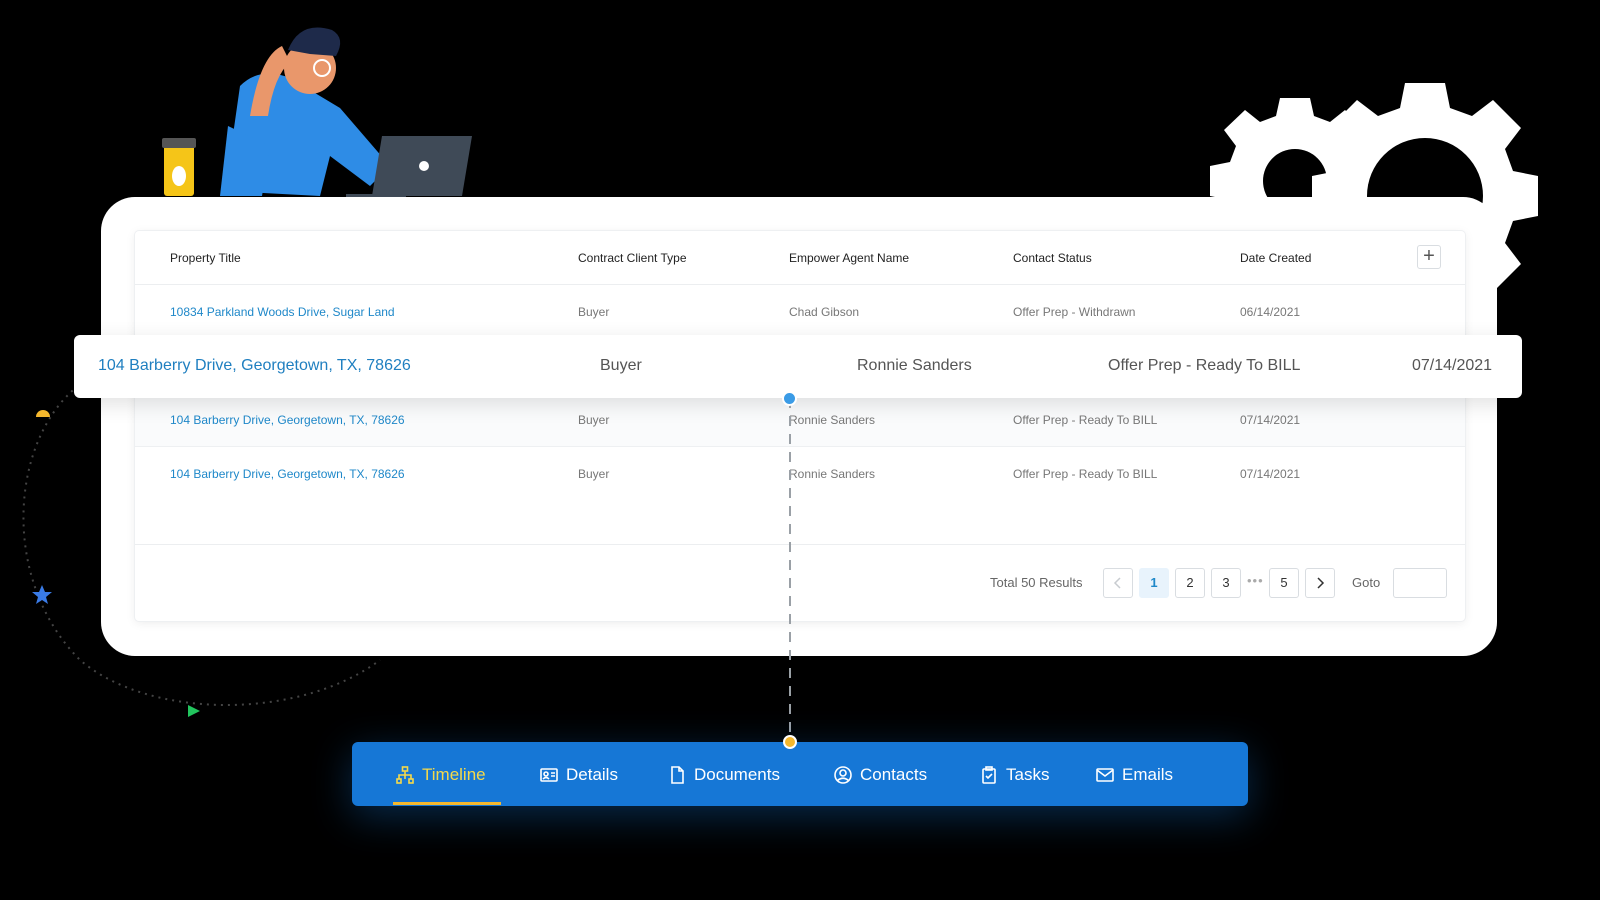  I want to click on add-column-button: +, so click(1429, 257).